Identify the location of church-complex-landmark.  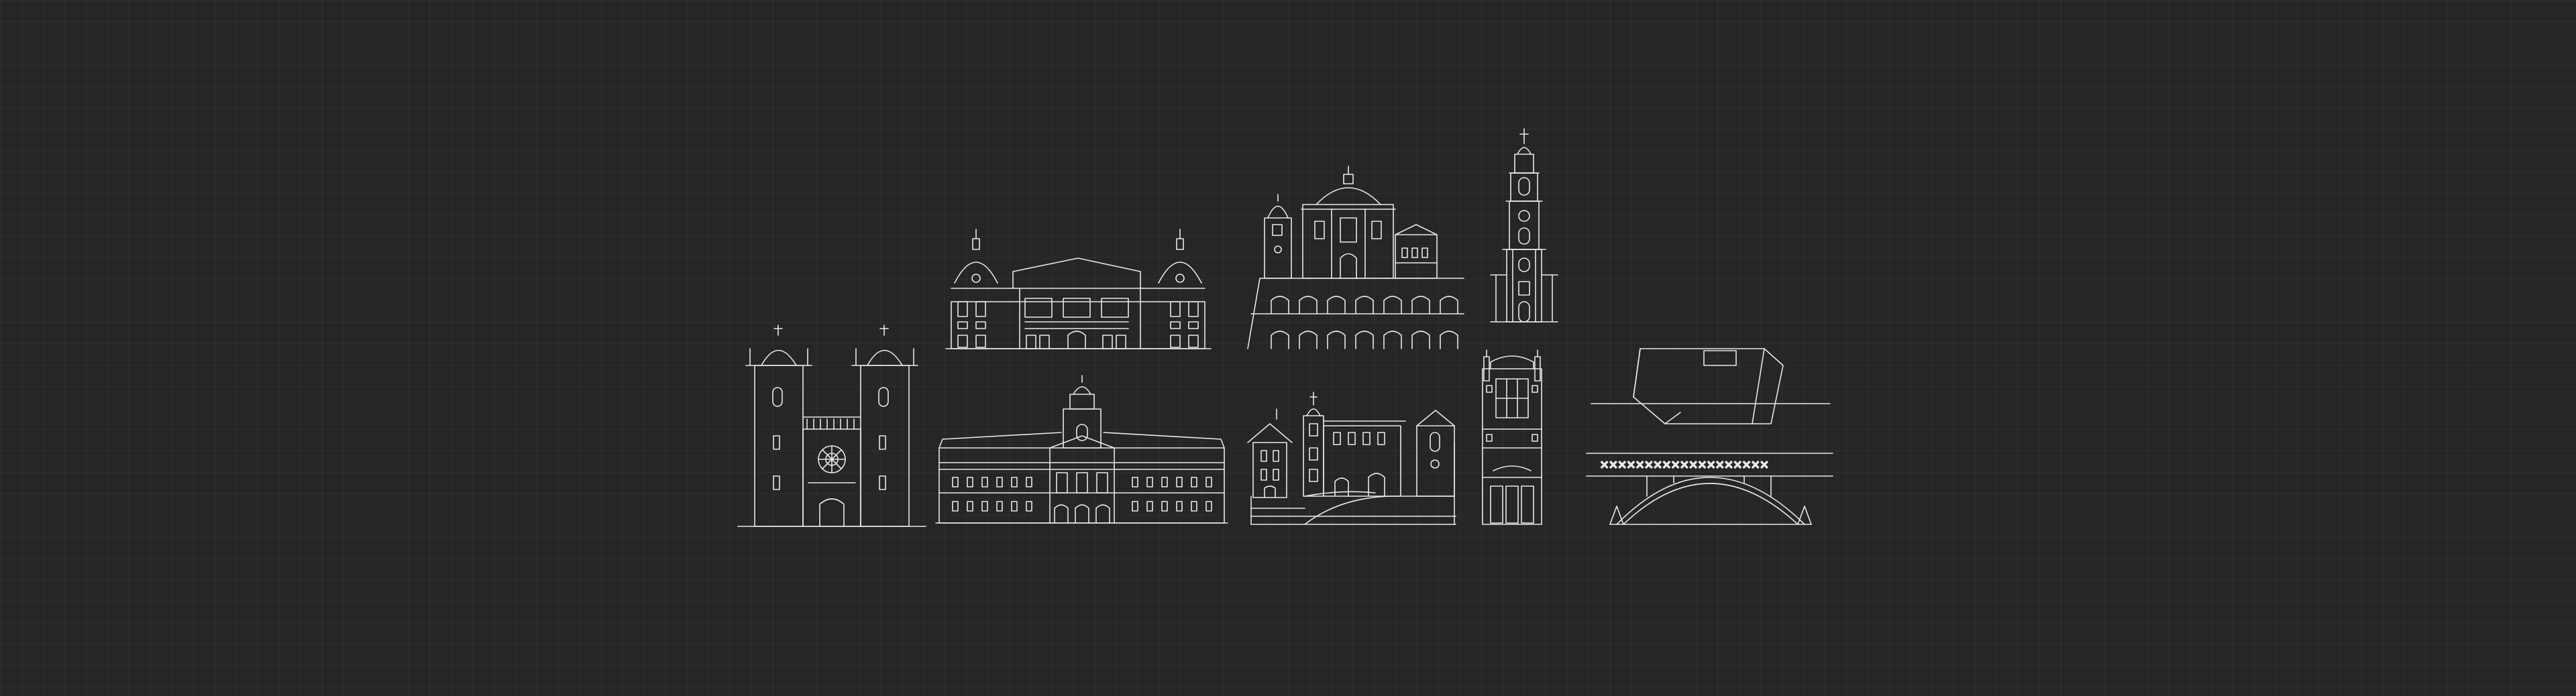
(1352, 458).